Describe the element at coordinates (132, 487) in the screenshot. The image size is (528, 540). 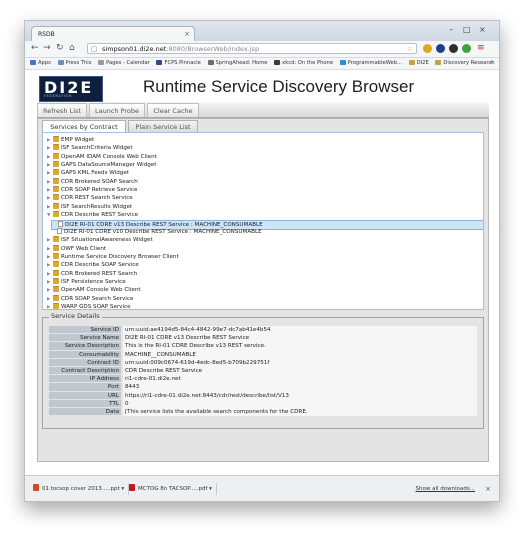
I see `pdf-file-icon` at that location.